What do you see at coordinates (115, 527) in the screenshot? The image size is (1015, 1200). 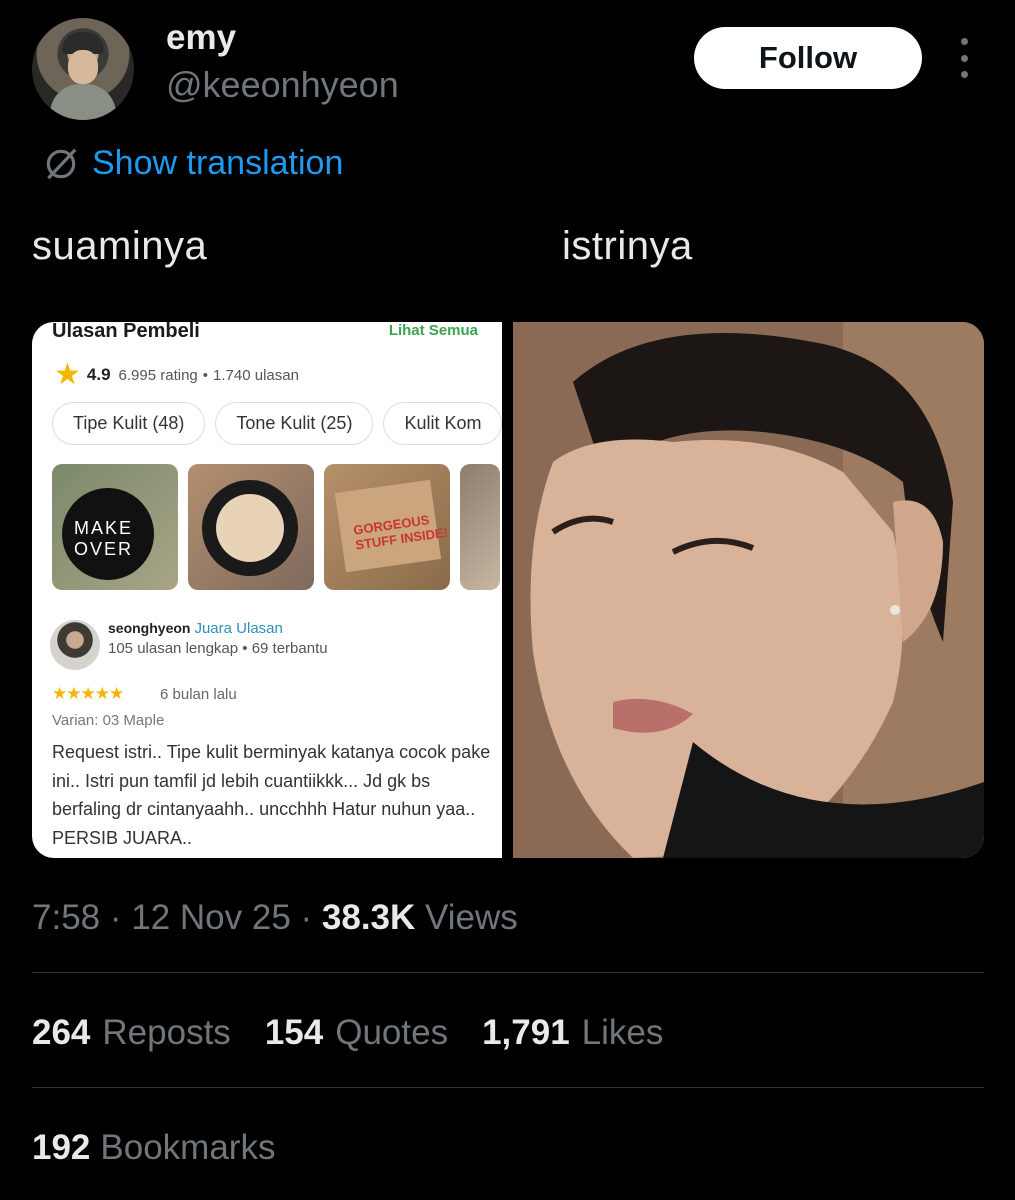 I see `review-photo: MAKE OVER` at bounding box center [115, 527].